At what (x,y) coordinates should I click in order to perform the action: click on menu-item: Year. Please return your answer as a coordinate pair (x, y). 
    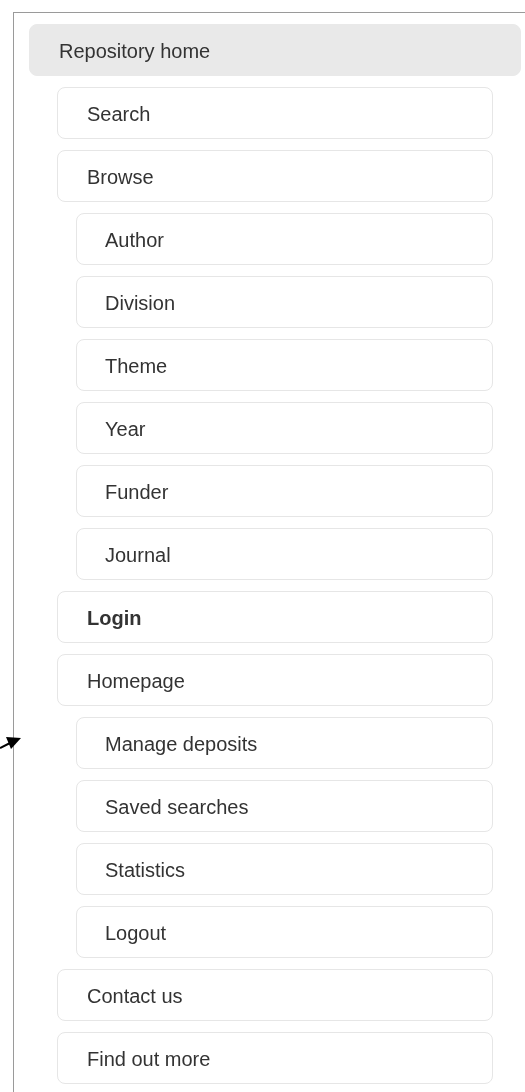
    Looking at the image, I should click on (284, 428).